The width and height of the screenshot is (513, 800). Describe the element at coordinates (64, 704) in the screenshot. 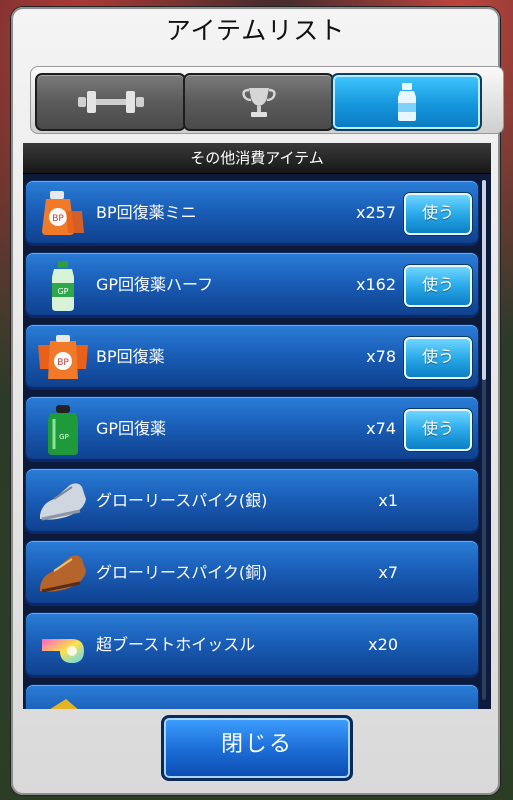

I see `gold-item-icon` at that location.